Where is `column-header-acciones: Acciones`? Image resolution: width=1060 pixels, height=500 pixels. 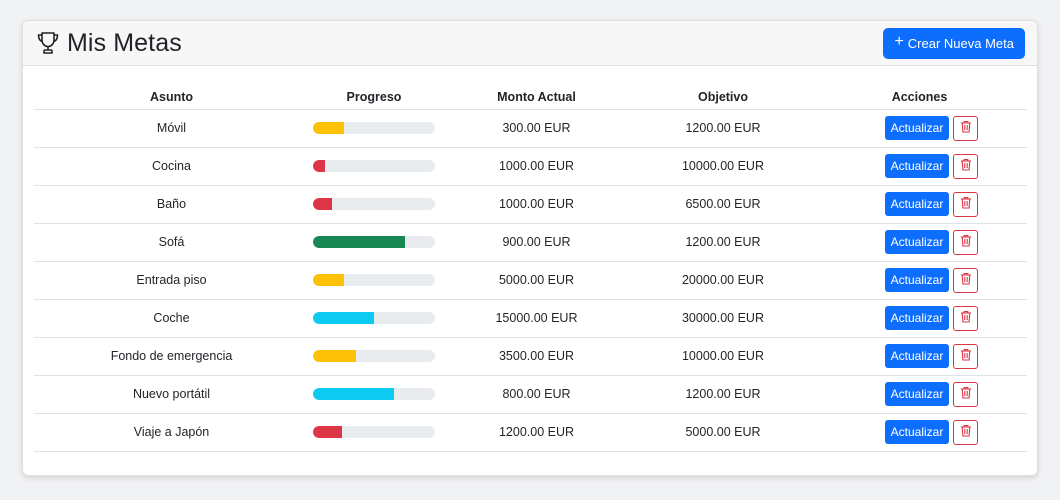 column-header-acciones: Acciones is located at coordinates (919, 97).